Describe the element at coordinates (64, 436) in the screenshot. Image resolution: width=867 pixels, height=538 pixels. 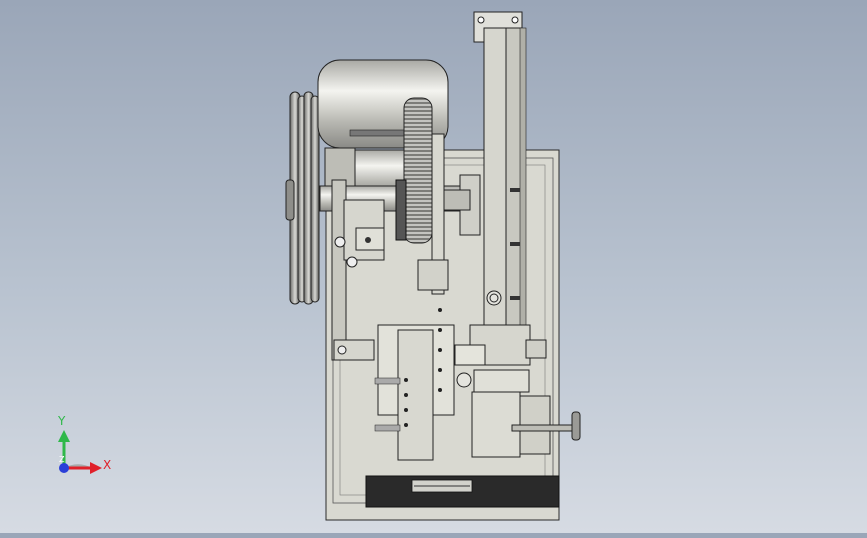
I see `y-axis-arrow` at that location.